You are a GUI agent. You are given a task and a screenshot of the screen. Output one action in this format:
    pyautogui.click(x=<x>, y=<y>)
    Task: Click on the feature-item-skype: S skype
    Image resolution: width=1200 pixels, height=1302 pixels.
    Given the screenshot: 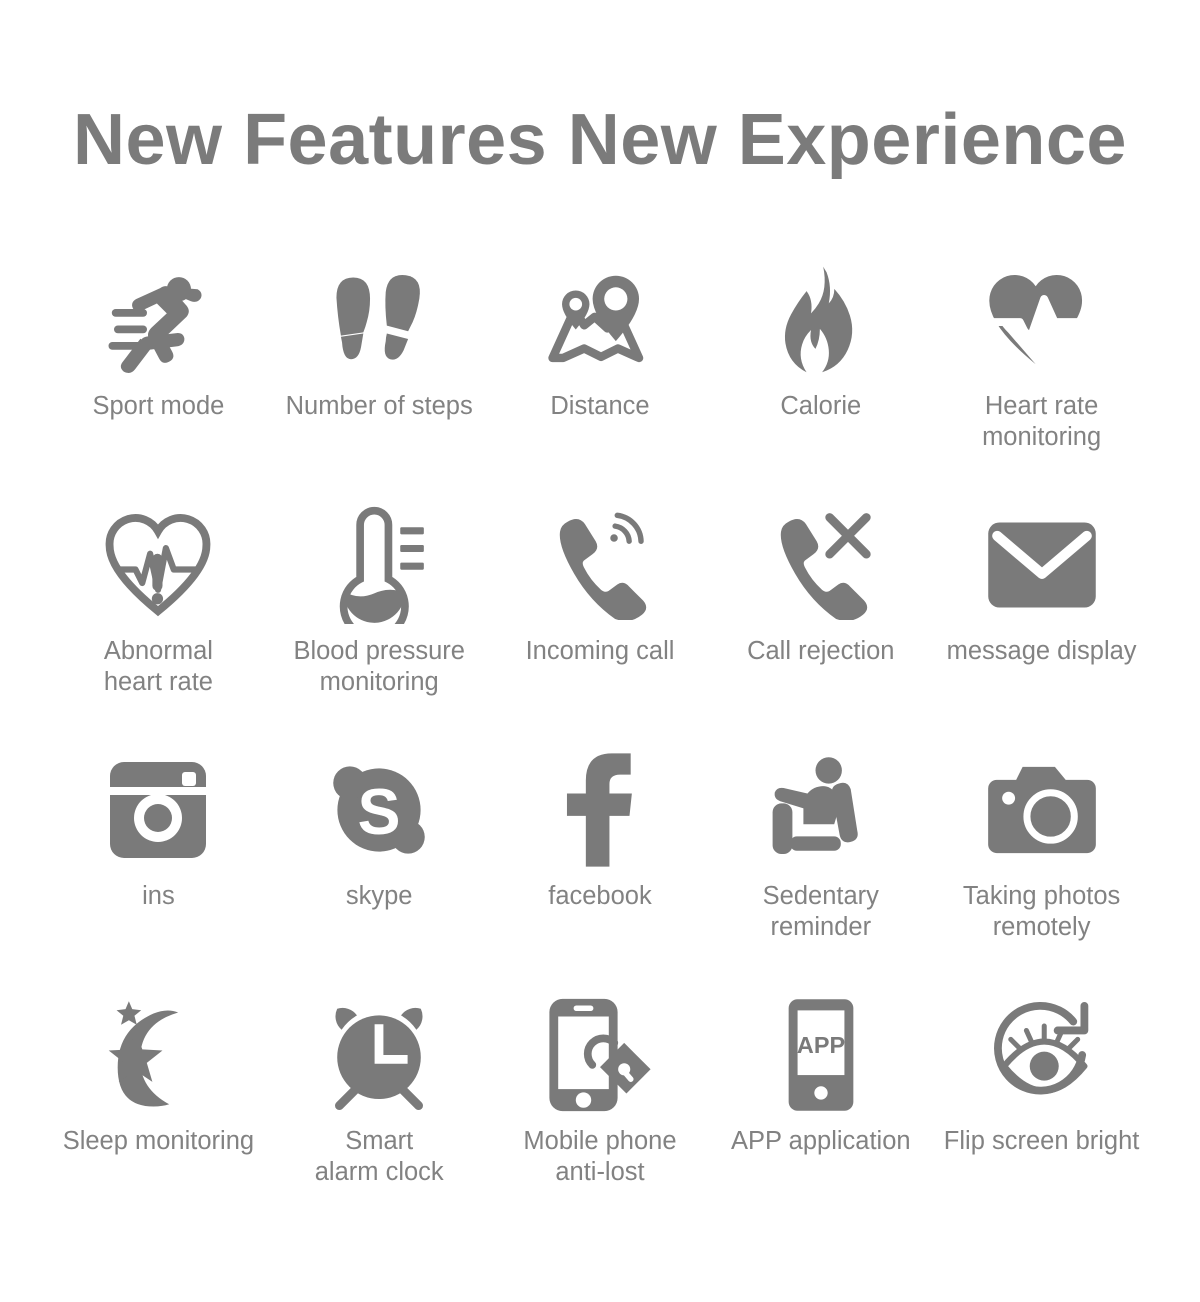 What is the action you would take?
    pyautogui.click(x=379, y=867)
    